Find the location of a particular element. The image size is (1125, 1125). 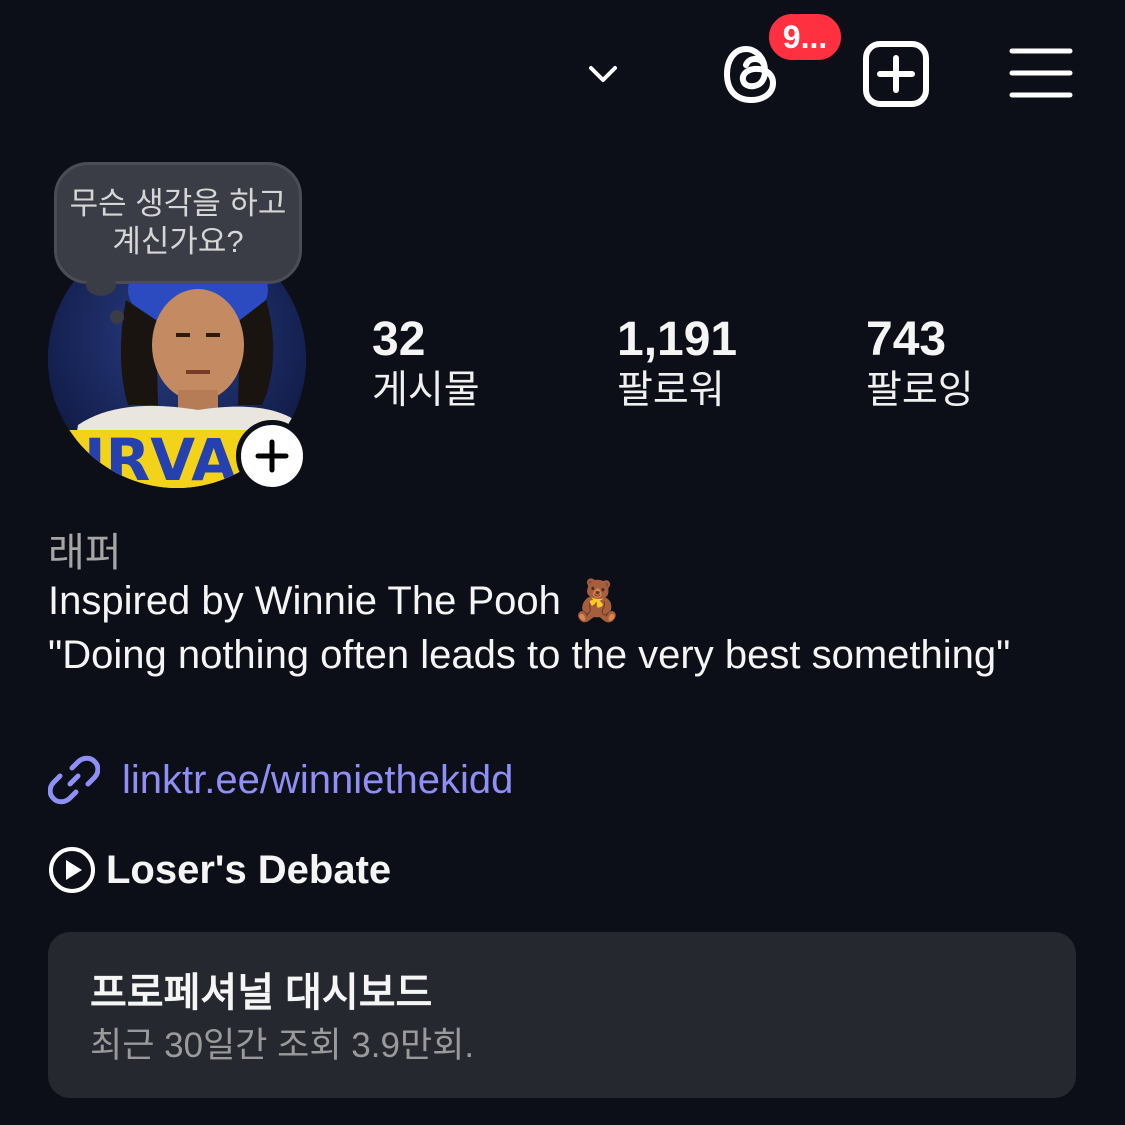

plus-square-icon is located at coordinates (896, 74).